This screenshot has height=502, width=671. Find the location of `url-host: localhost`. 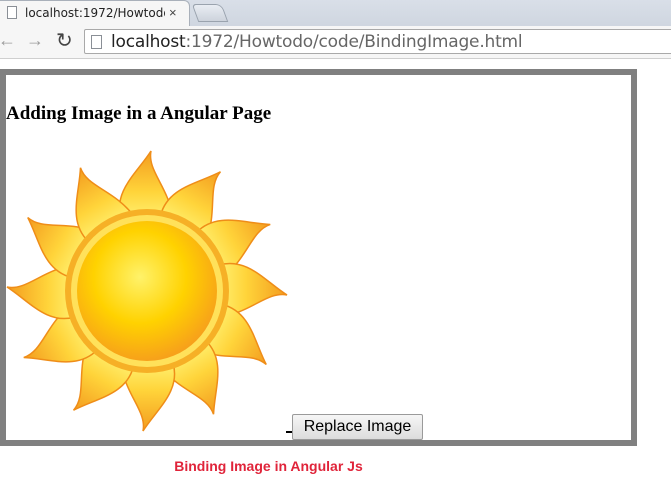

url-host: localhost is located at coordinates (148, 42).